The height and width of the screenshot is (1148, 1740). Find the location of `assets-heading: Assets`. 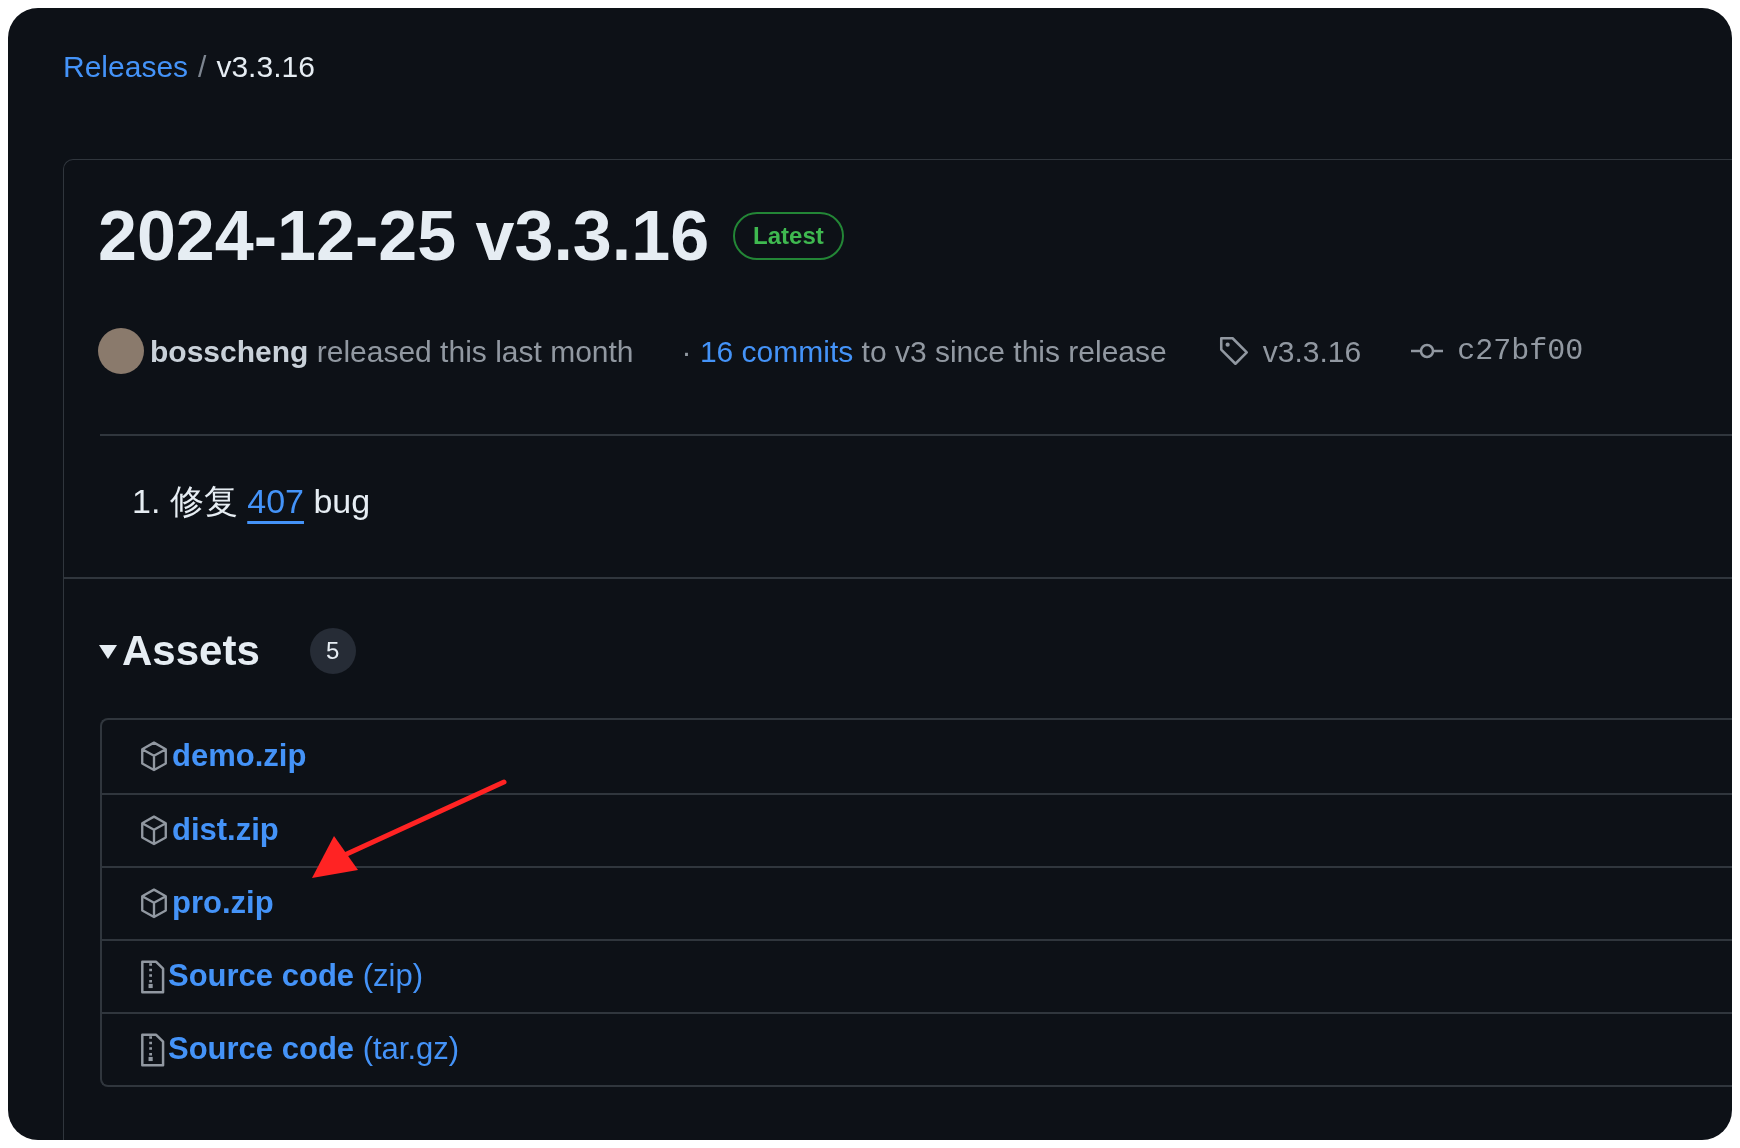

assets-heading: Assets is located at coordinates (191, 650).